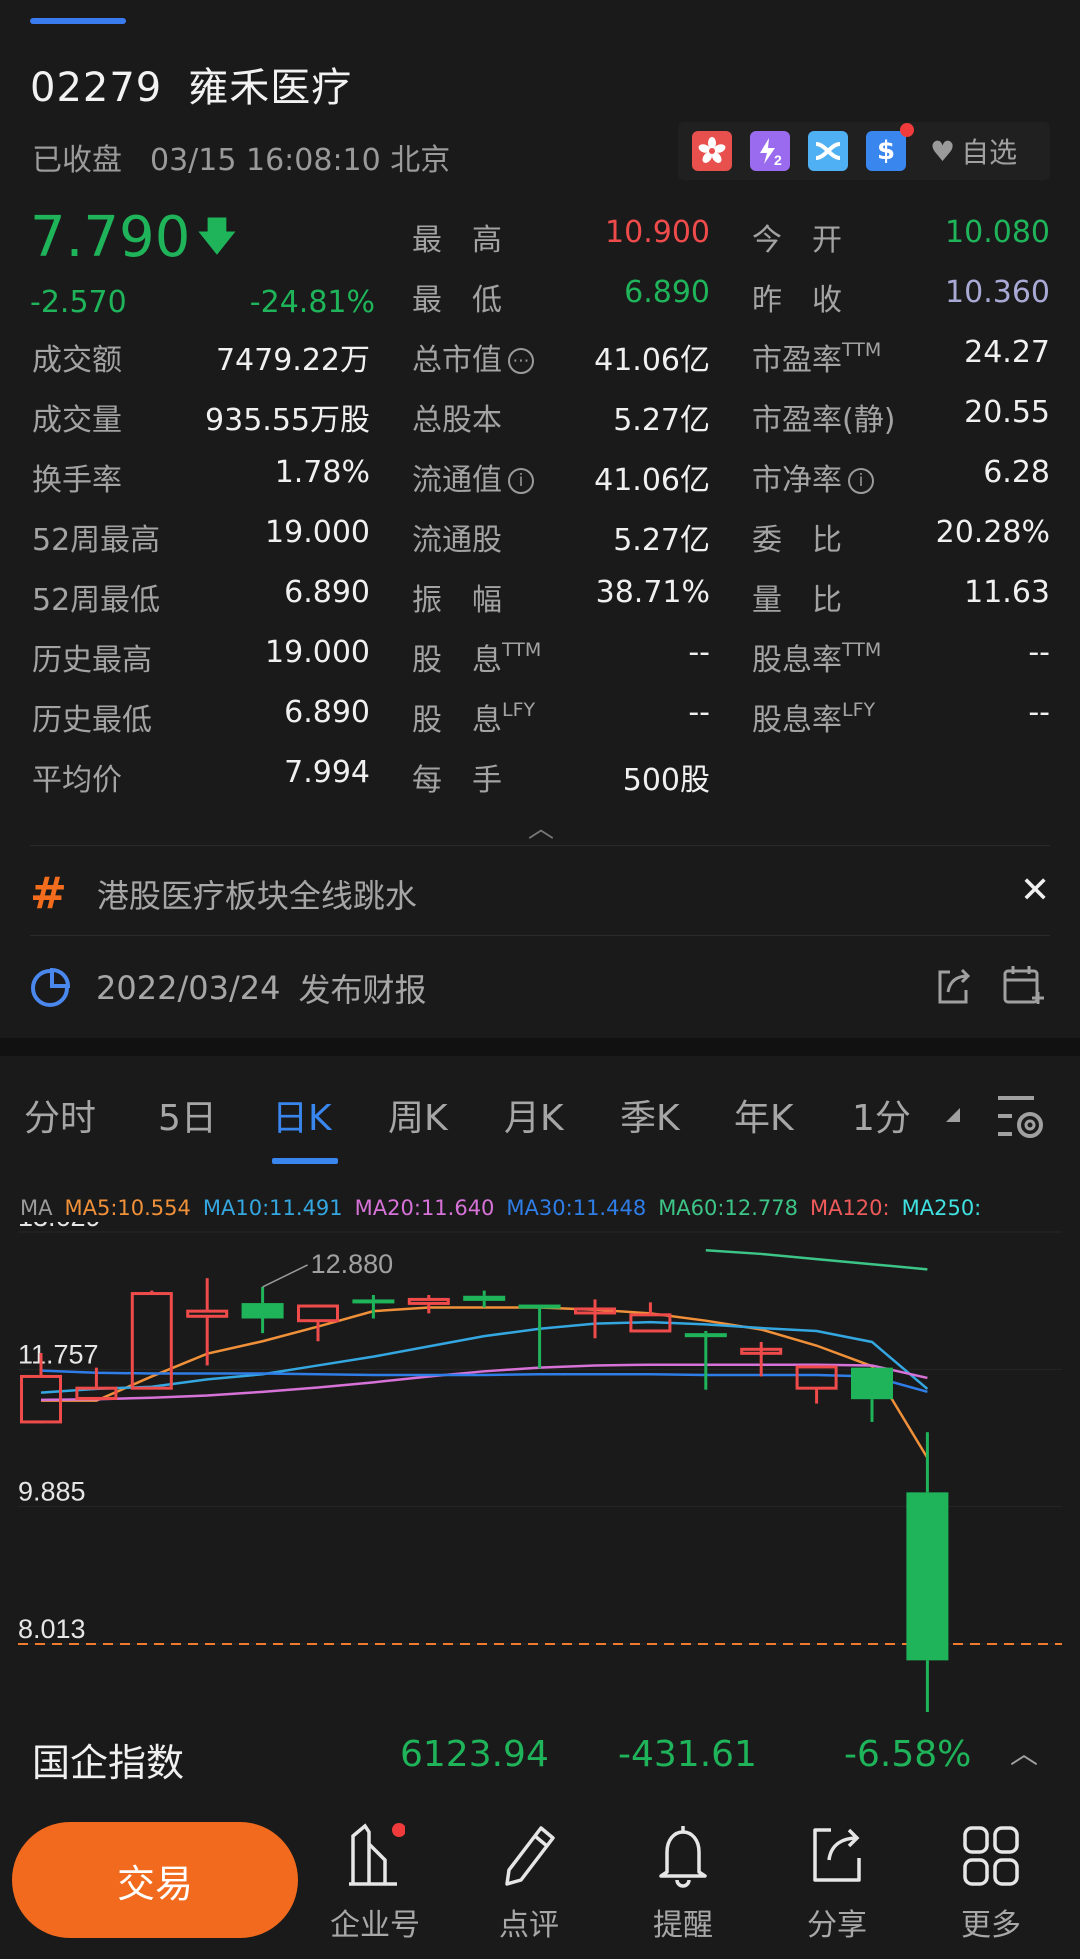 This screenshot has height=1959, width=1080. Describe the element at coordinates (228, 988) in the screenshot. I see `earnings-event: 2022/03/24 发布财报` at that location.